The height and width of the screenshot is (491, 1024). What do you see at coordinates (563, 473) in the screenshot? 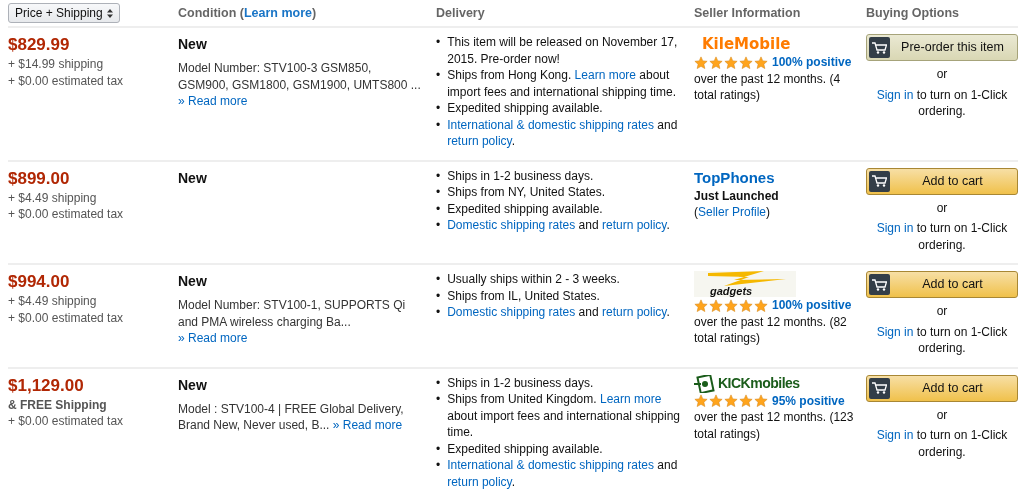
I see `delivery-note: International & domestic shipping rates and return policy.` at bounding box center [563, 473].